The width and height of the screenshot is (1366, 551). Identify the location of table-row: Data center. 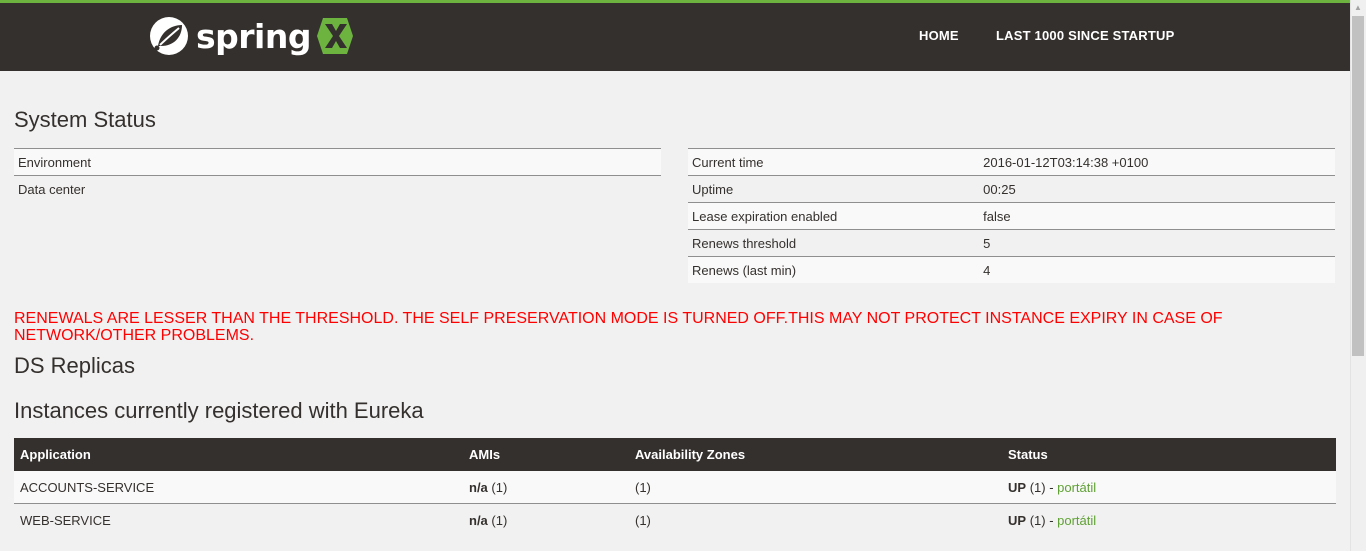
(337, 188).